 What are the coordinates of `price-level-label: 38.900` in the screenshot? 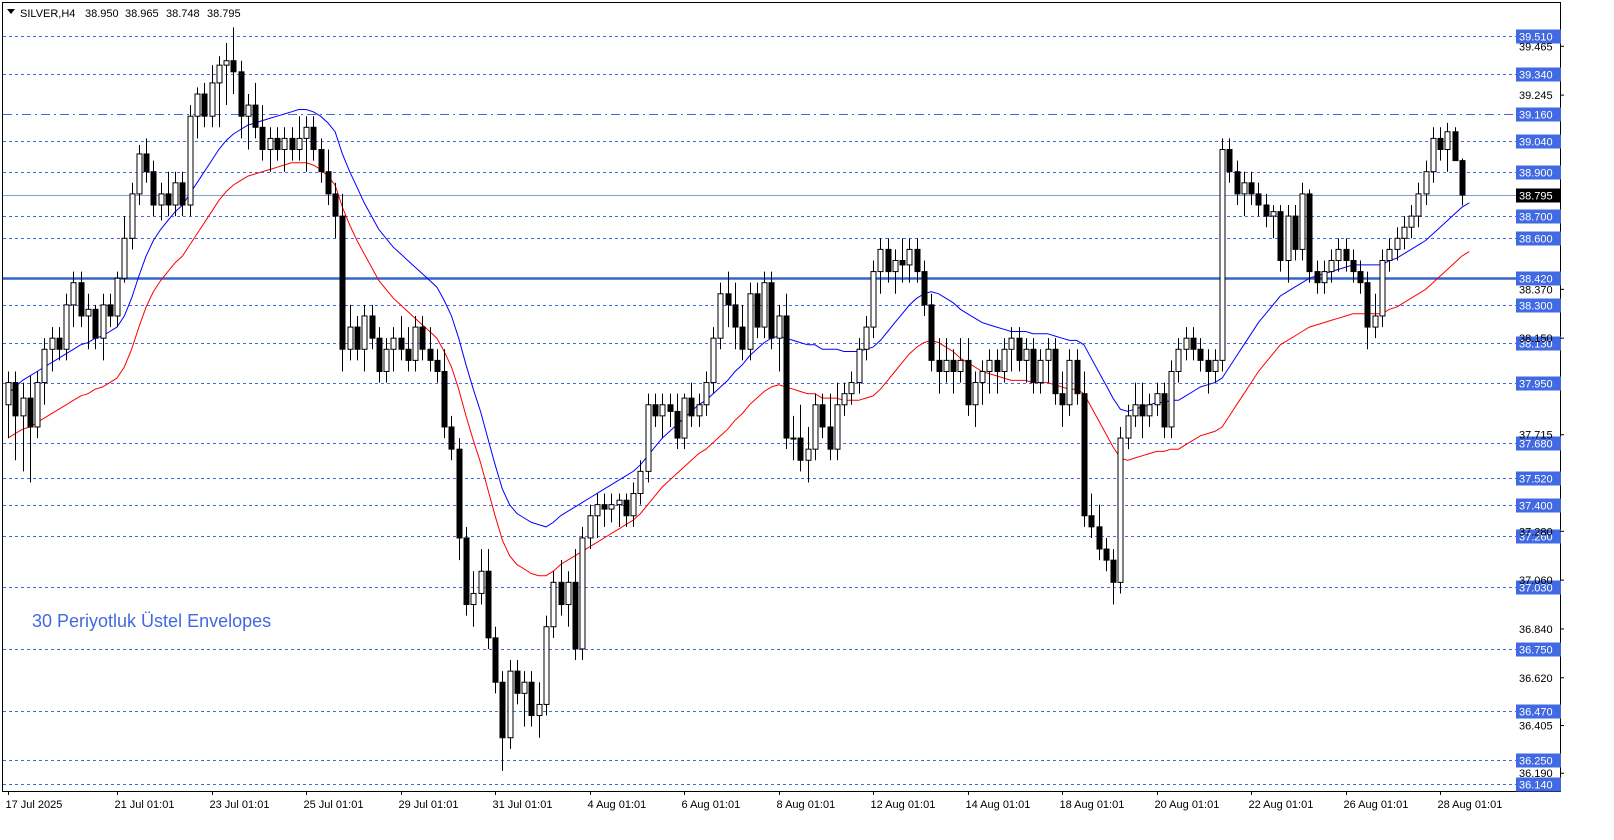 It's located at (1536, 174).